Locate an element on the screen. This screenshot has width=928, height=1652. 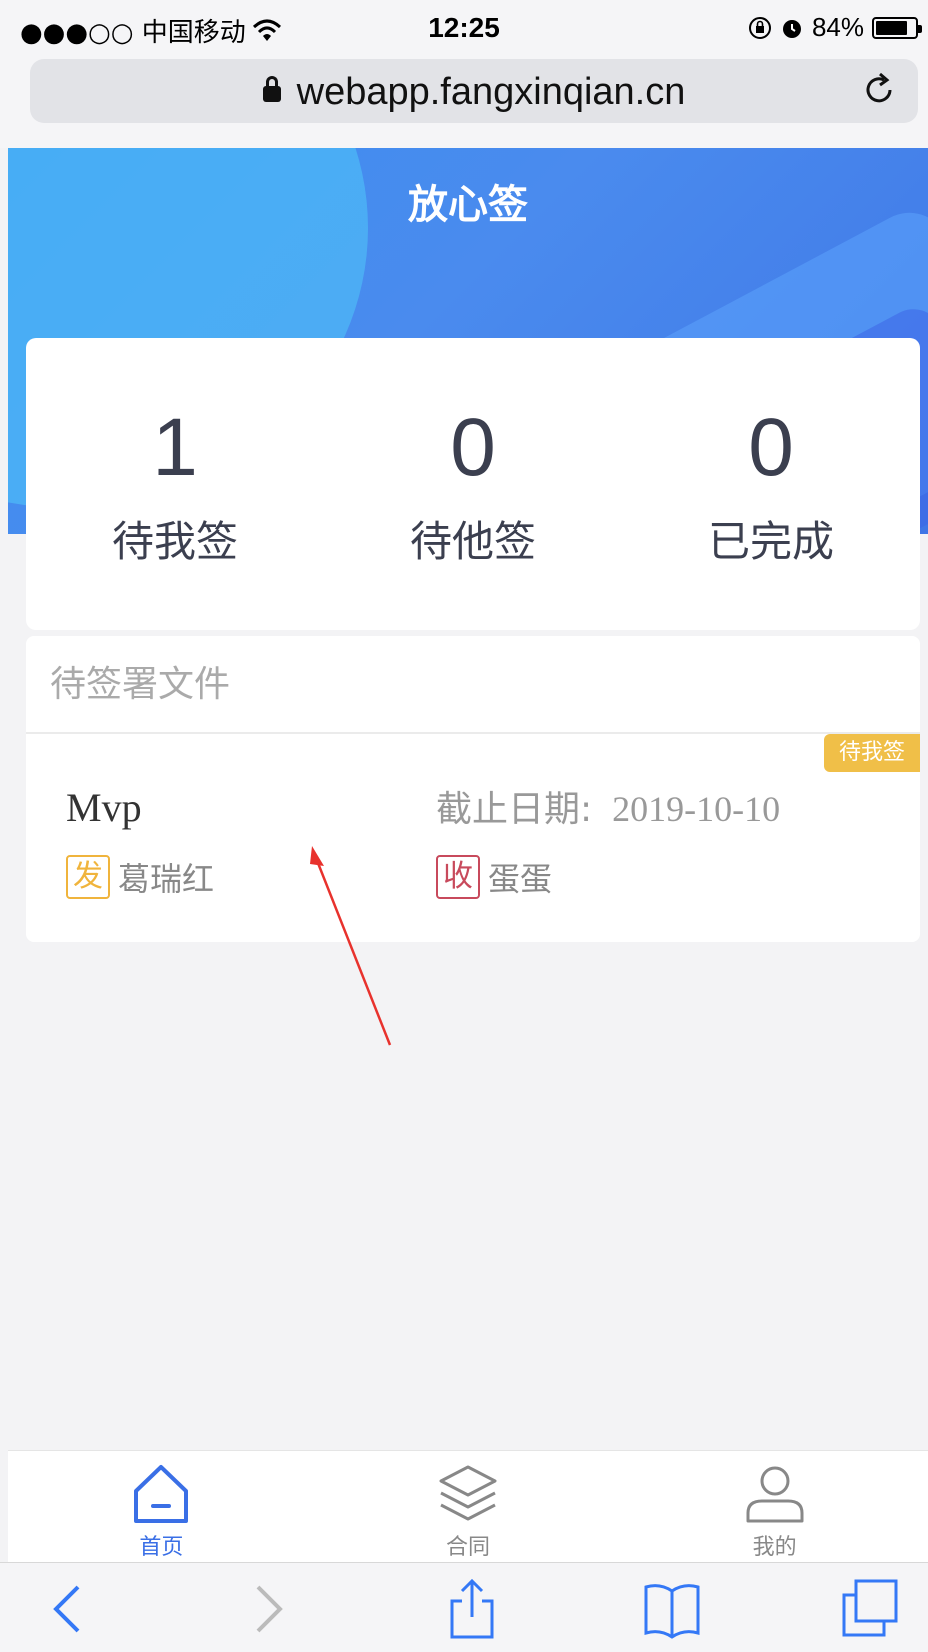
reload-icon is located at coordinates (879, 90).